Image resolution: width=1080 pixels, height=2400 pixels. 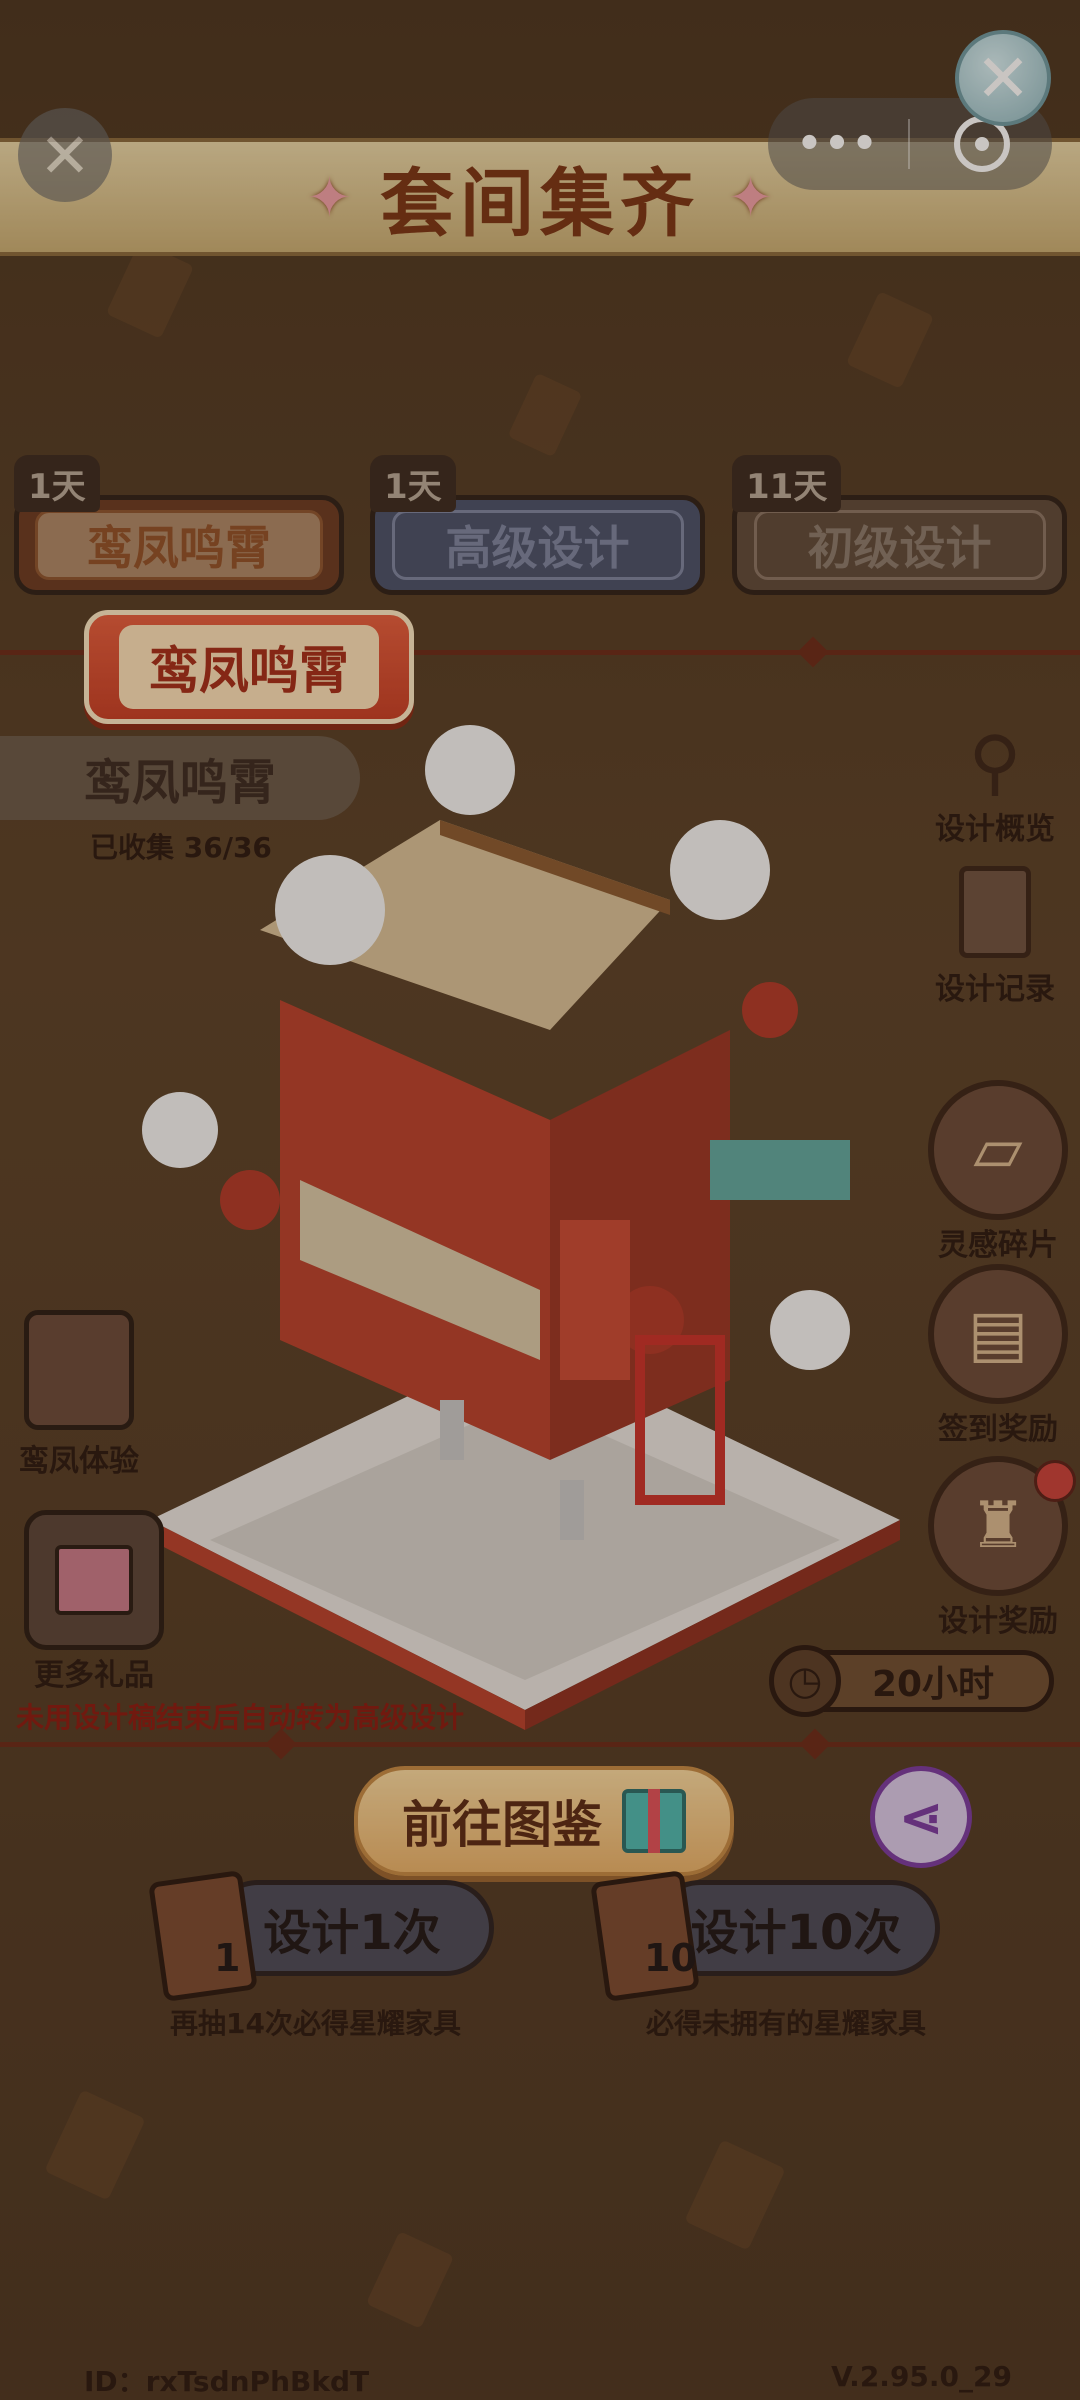 I want to click on design-record-button: 设计记录, so click(x=995, y=937).